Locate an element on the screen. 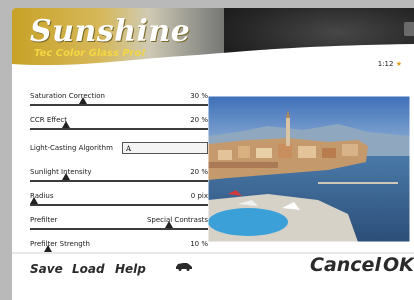  control-value: 30 % is located at coordinates (199, 96).